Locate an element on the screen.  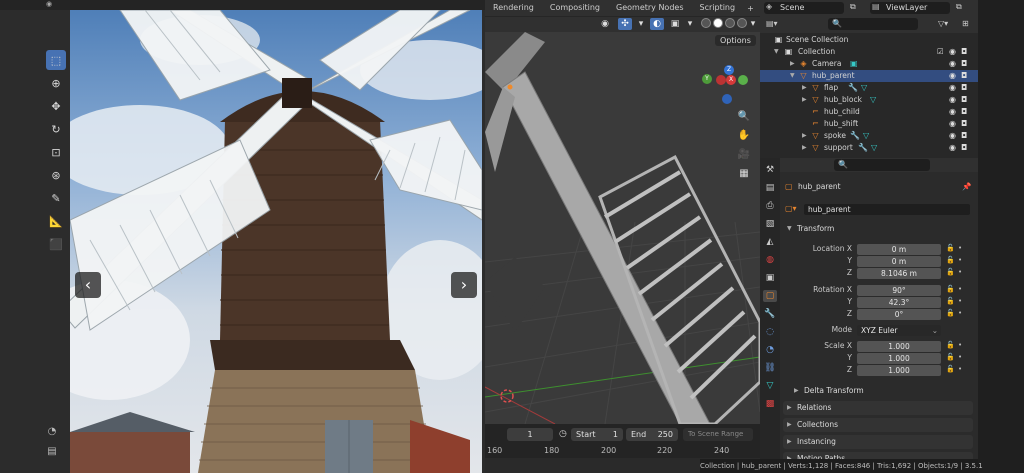
particles-properties-icon: ◌ is located at coordinates (770, 332).